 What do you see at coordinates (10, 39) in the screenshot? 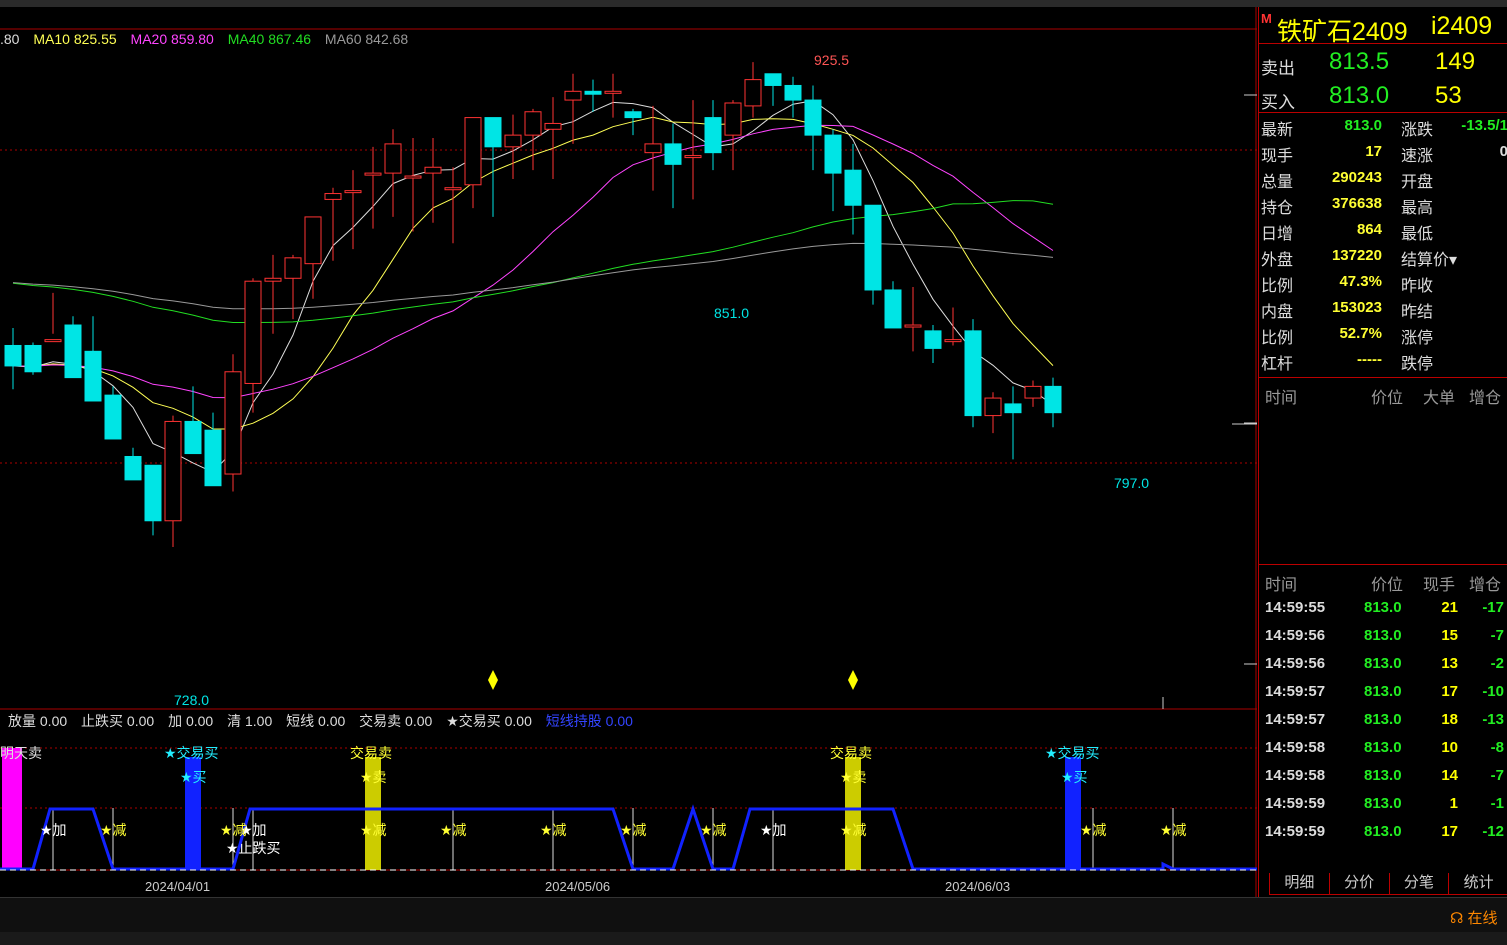
I see `ma5-legend: .80` at bounding box center [10, 39].